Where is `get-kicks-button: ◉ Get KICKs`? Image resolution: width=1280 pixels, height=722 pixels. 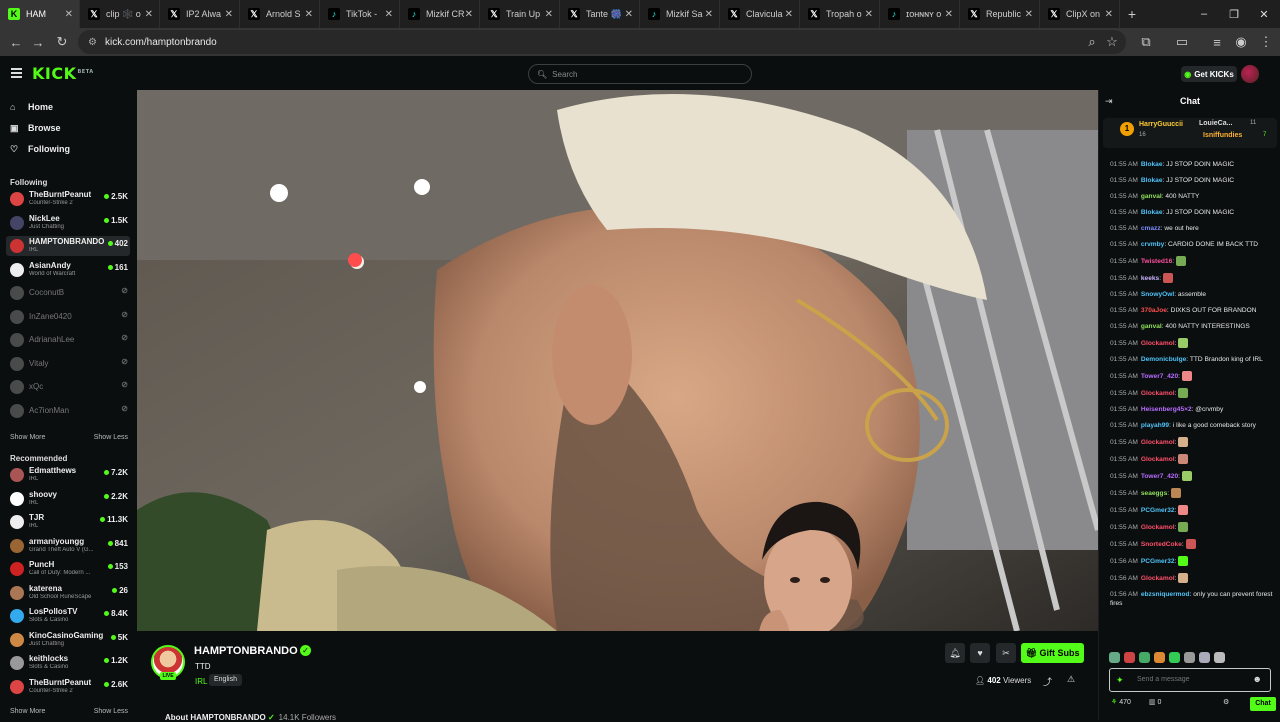 get-kicks-button: ◉ Get KICKs is located at coordinates (1209, 74).